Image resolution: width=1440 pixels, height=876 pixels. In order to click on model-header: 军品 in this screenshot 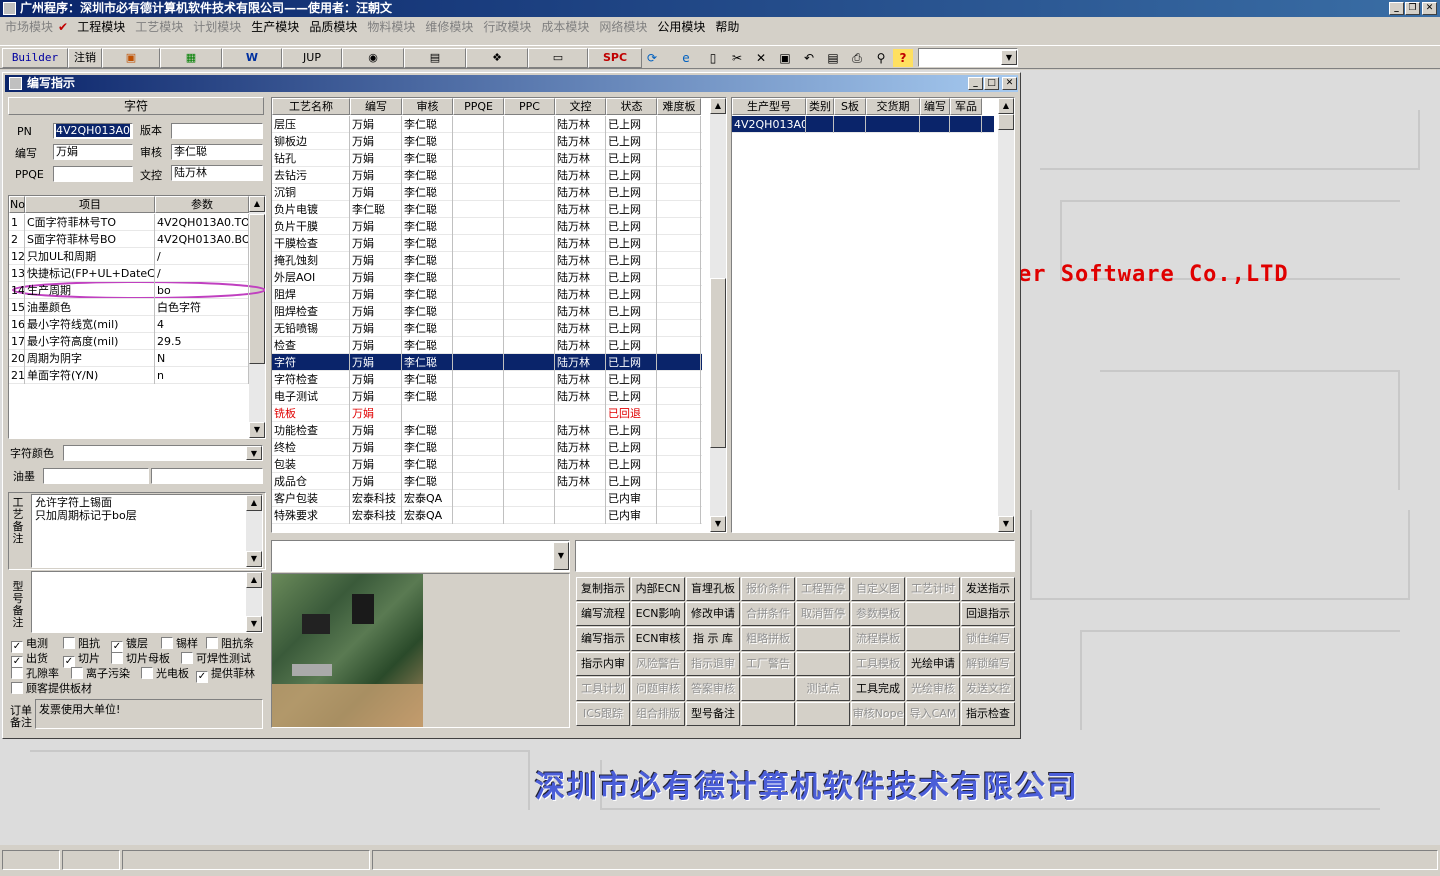, I will do `click(966, 106)`.